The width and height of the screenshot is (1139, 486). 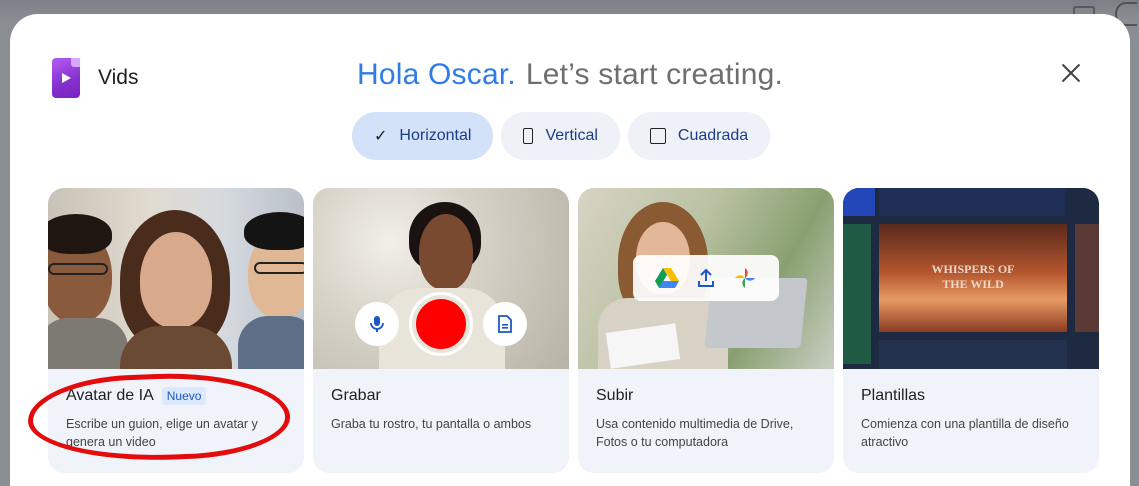 What do you see at coordinates (381, 136) in the screenshot?
I see `check-icon: ✓` at bounding box center [381, 136].